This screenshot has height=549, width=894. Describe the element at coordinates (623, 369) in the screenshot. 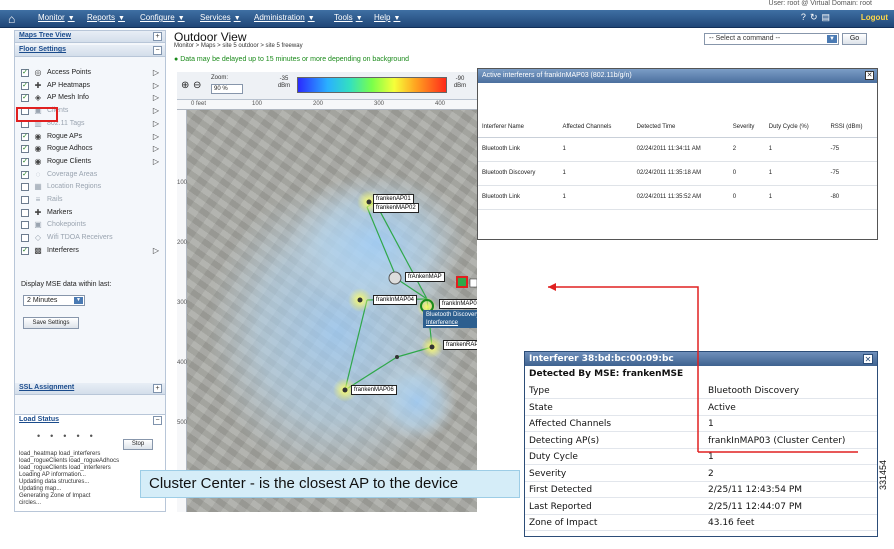

I see `arrow-line` at that location.